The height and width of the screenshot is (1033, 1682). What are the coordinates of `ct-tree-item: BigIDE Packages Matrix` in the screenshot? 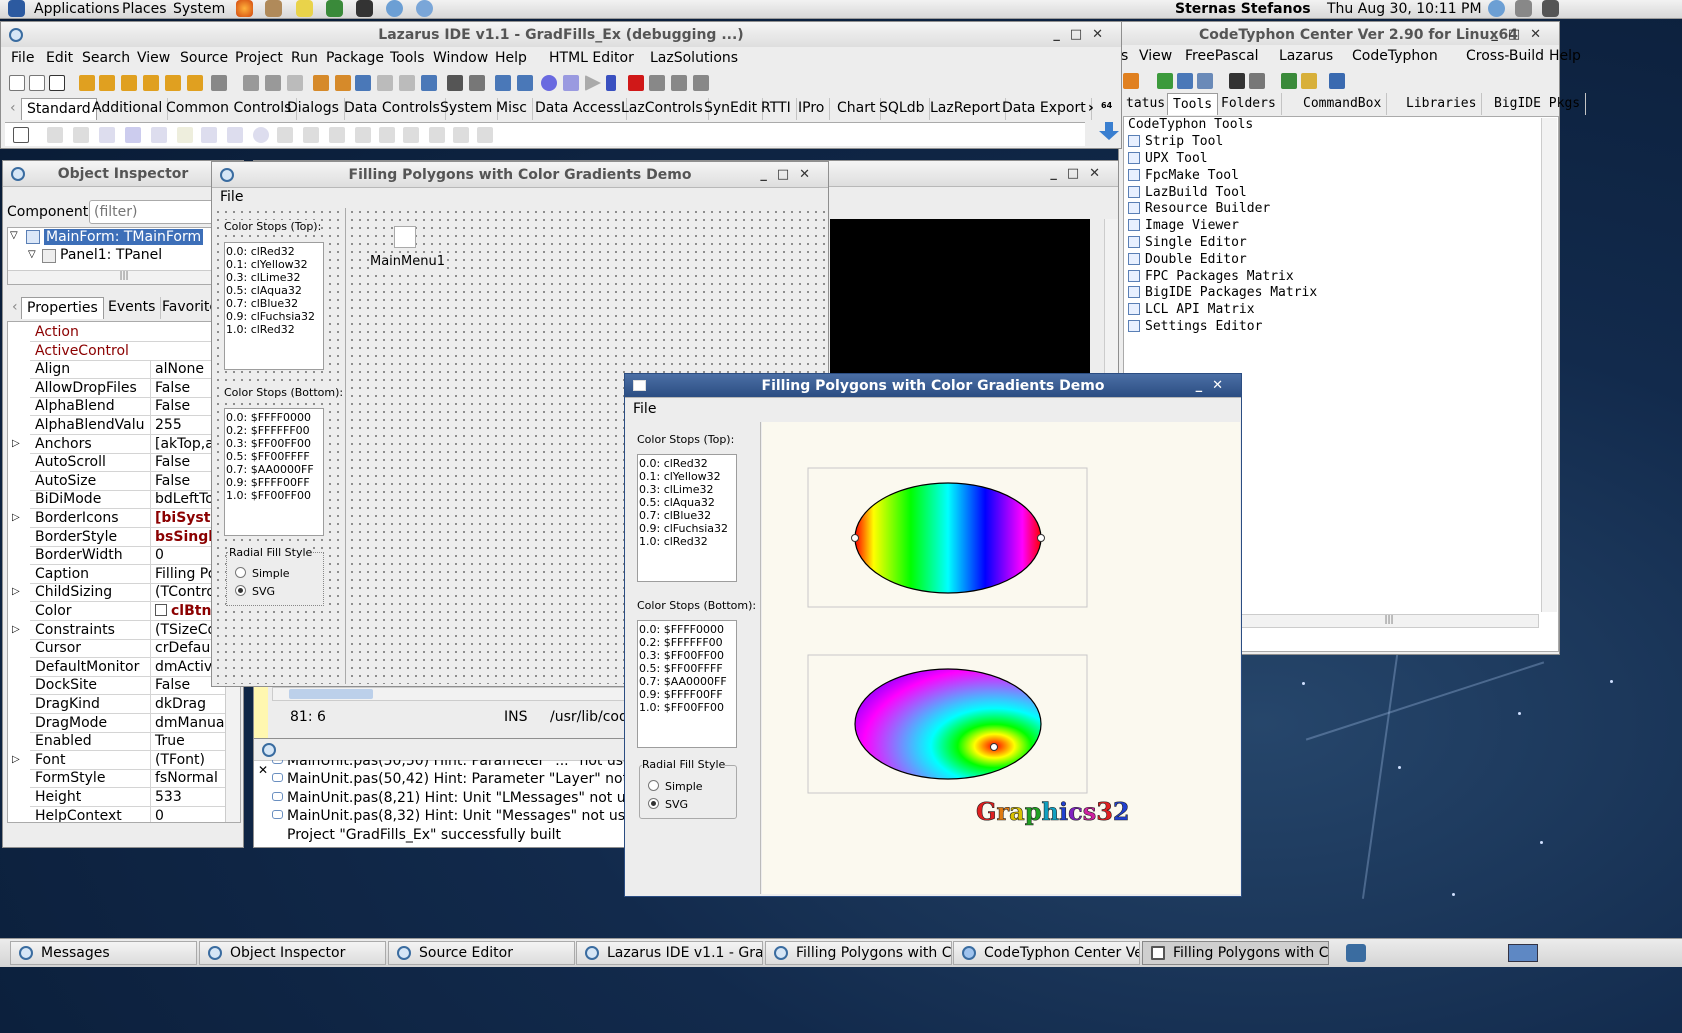 It's located at (1222, 292).